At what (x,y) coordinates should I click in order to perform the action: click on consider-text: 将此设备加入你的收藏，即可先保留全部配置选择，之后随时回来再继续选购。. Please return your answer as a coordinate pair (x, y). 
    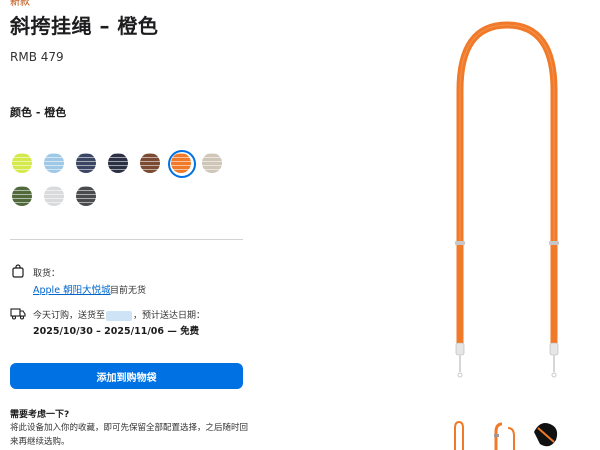
    Looking at the image, I should click on (129, 435).